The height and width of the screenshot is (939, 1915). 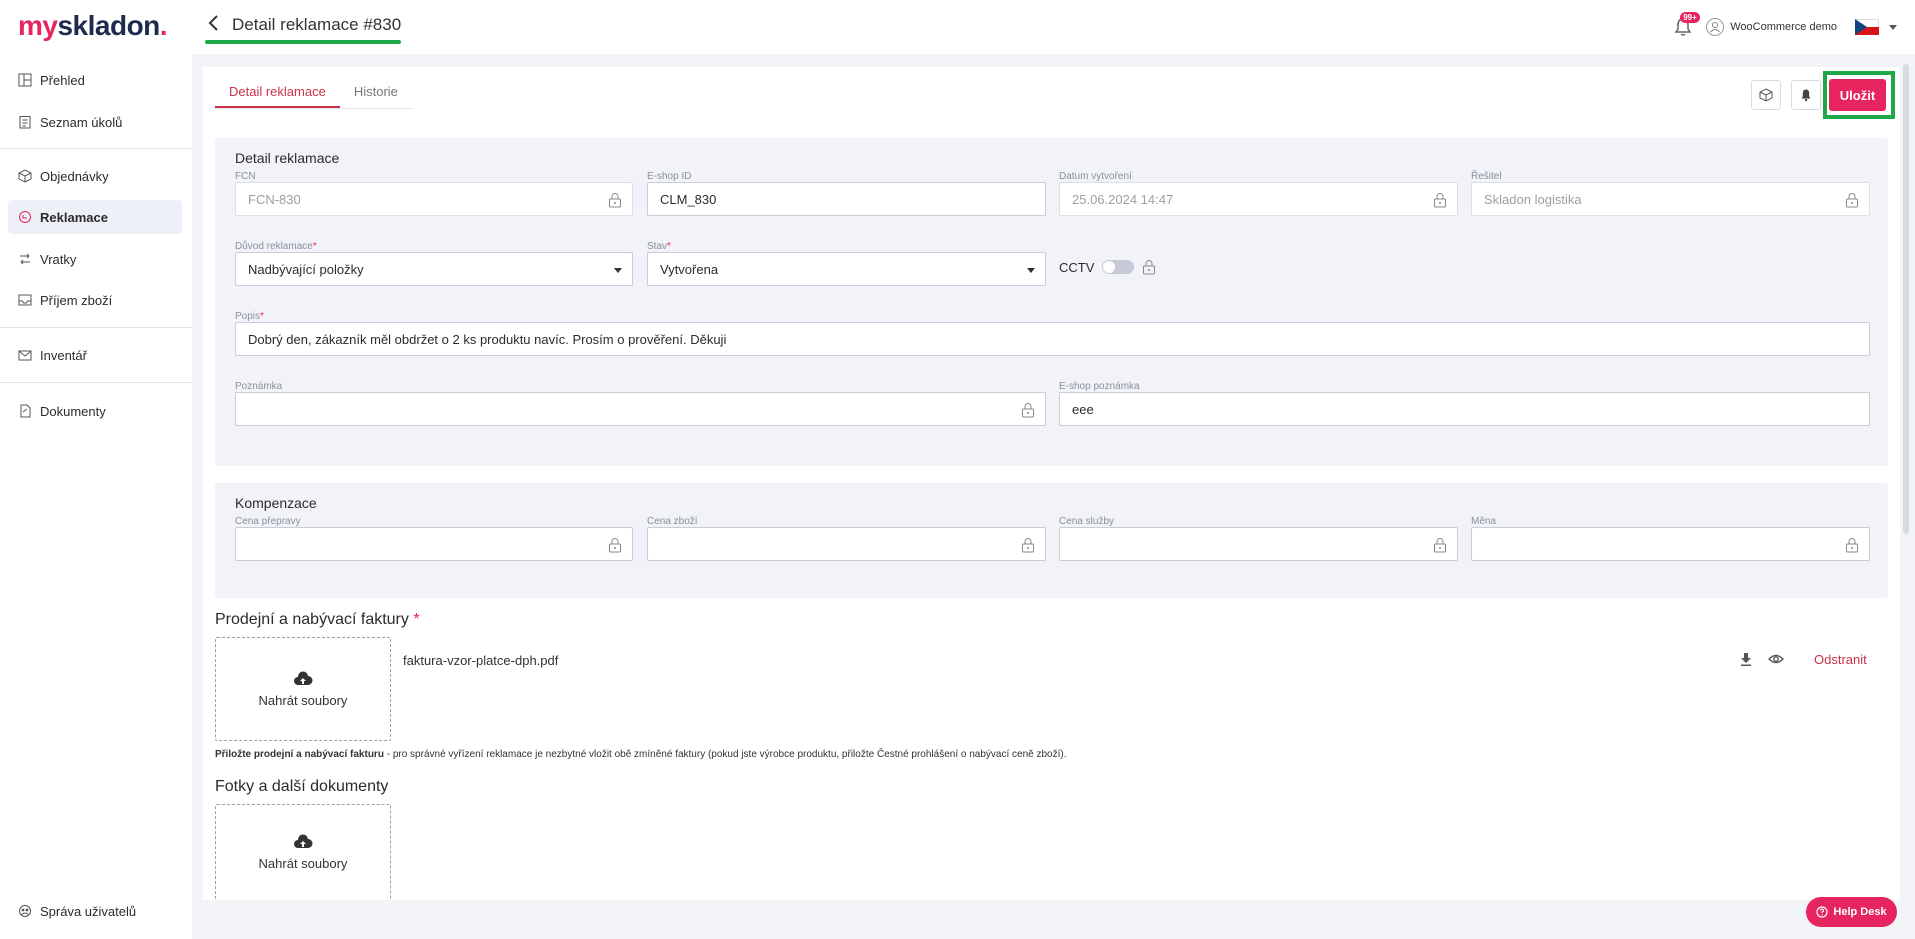 I want to click on title-highlight, so click(x=303, y=42).